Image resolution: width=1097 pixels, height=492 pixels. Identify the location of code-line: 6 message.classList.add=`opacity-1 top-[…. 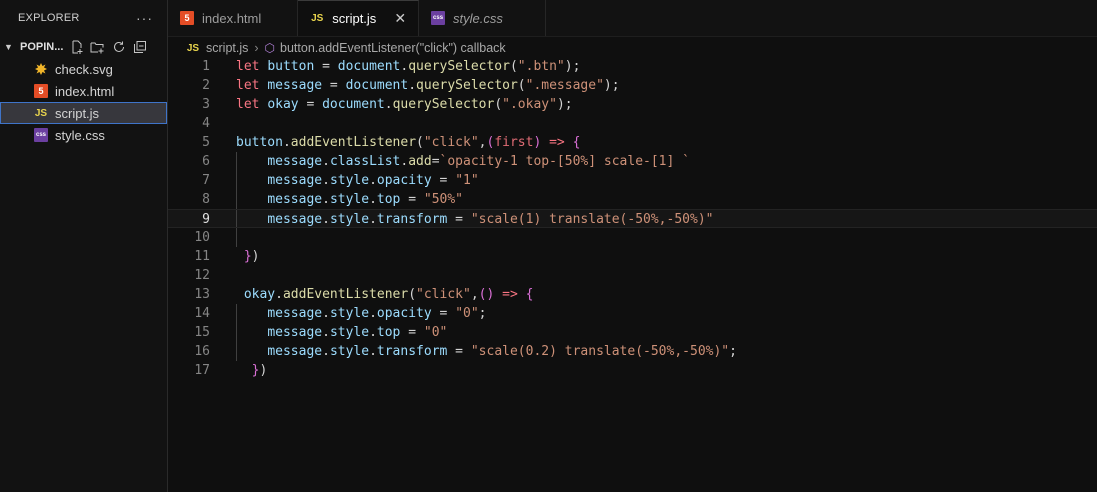
(632, 161).